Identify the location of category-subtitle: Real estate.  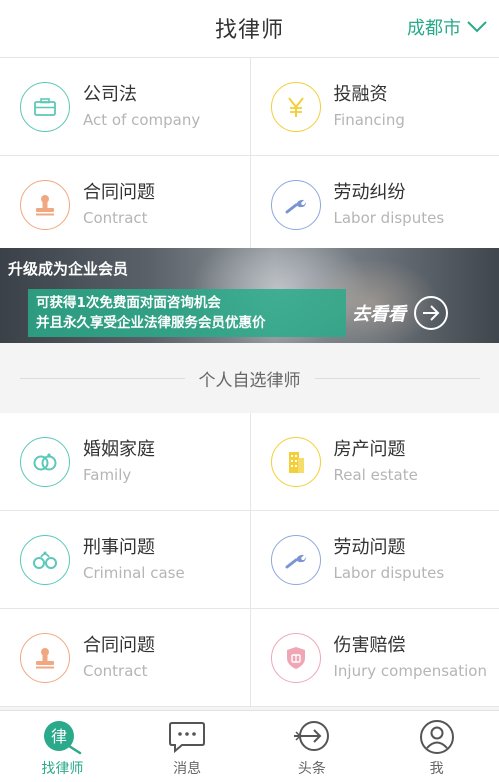
(375, 474).